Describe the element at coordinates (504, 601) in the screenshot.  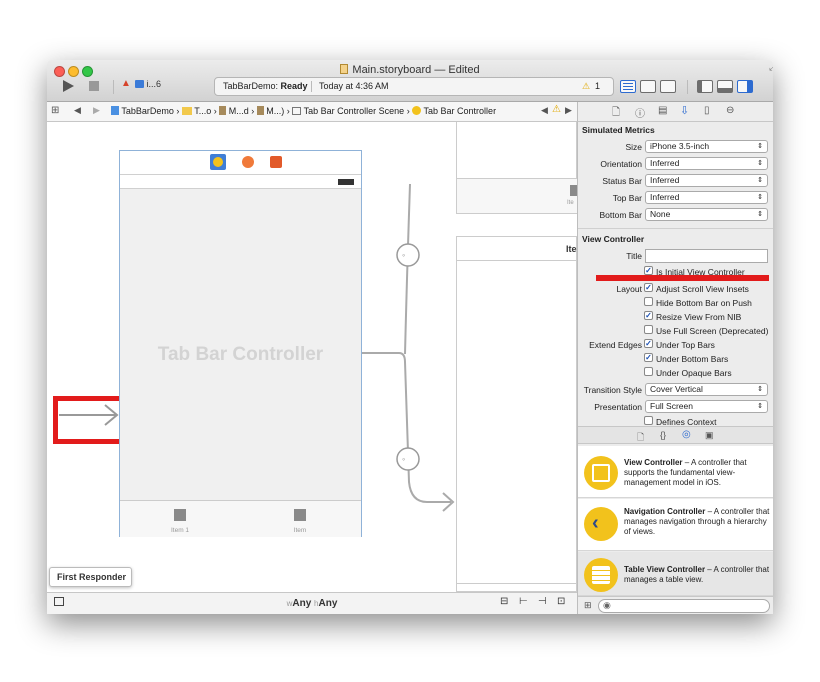
I see `align-icon: ⊟` at that location.